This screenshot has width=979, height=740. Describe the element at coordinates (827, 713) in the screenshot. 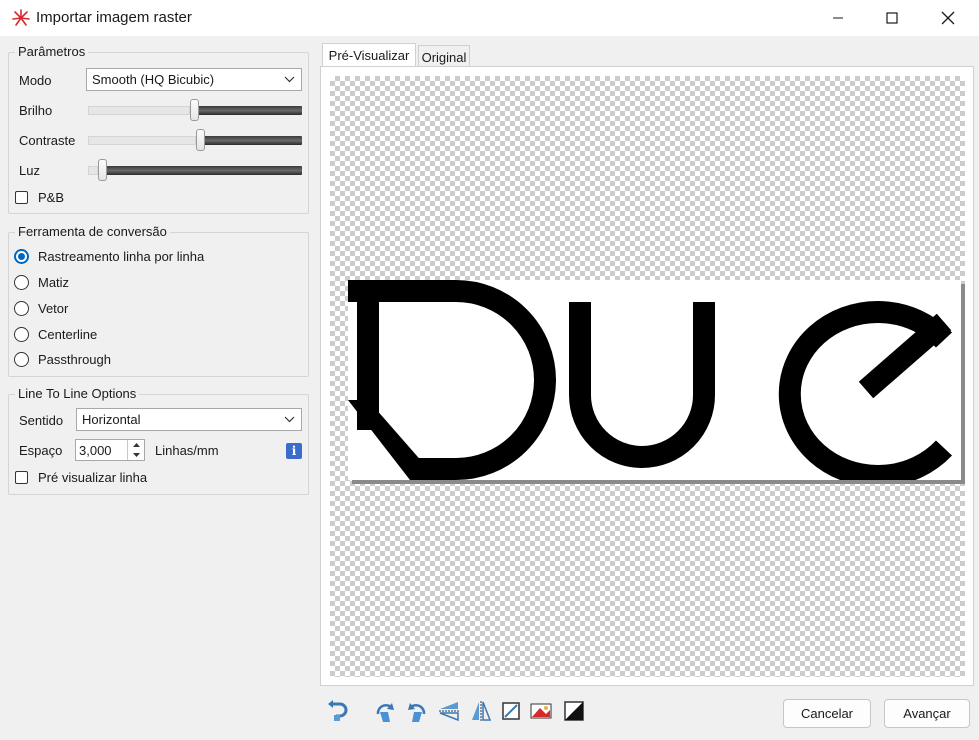

I see `cancel-button: Cancelar` at that location.